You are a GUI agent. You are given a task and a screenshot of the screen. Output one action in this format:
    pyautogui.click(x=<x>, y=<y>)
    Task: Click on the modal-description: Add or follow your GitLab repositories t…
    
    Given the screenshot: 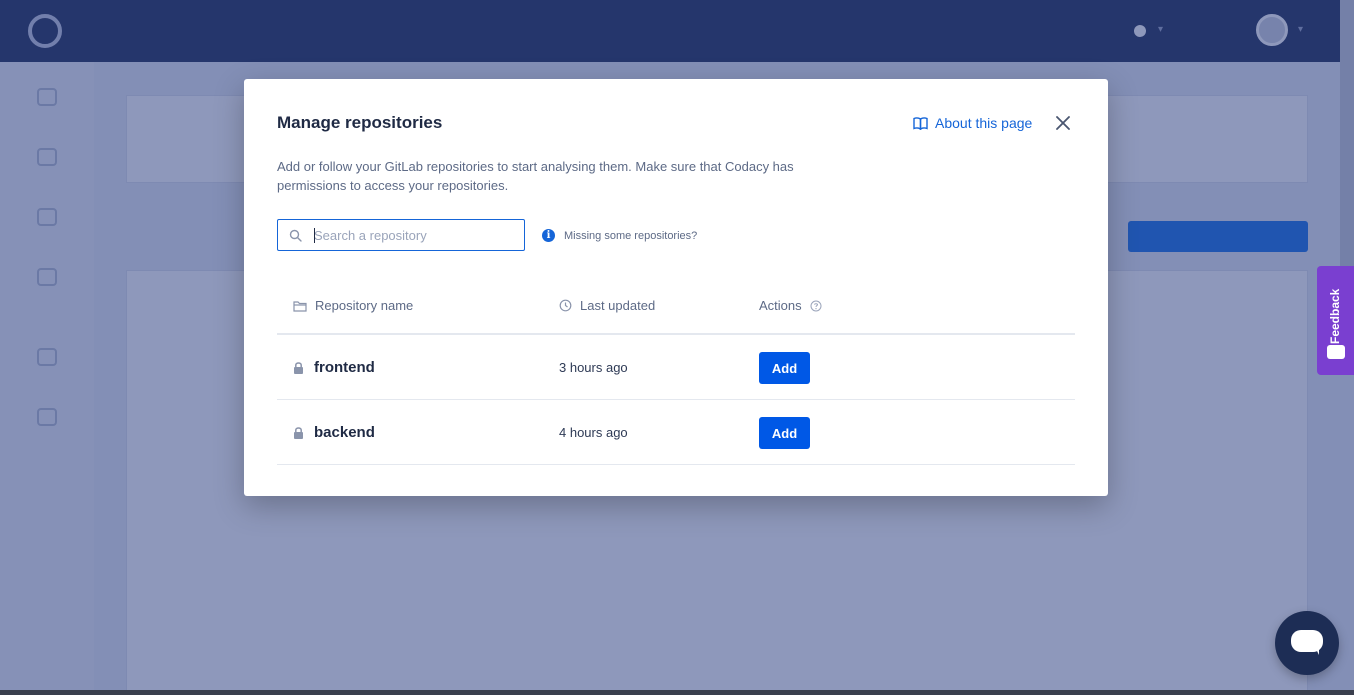 What is the action you would take?
    pyautogui.click(x=535, y=176)
    